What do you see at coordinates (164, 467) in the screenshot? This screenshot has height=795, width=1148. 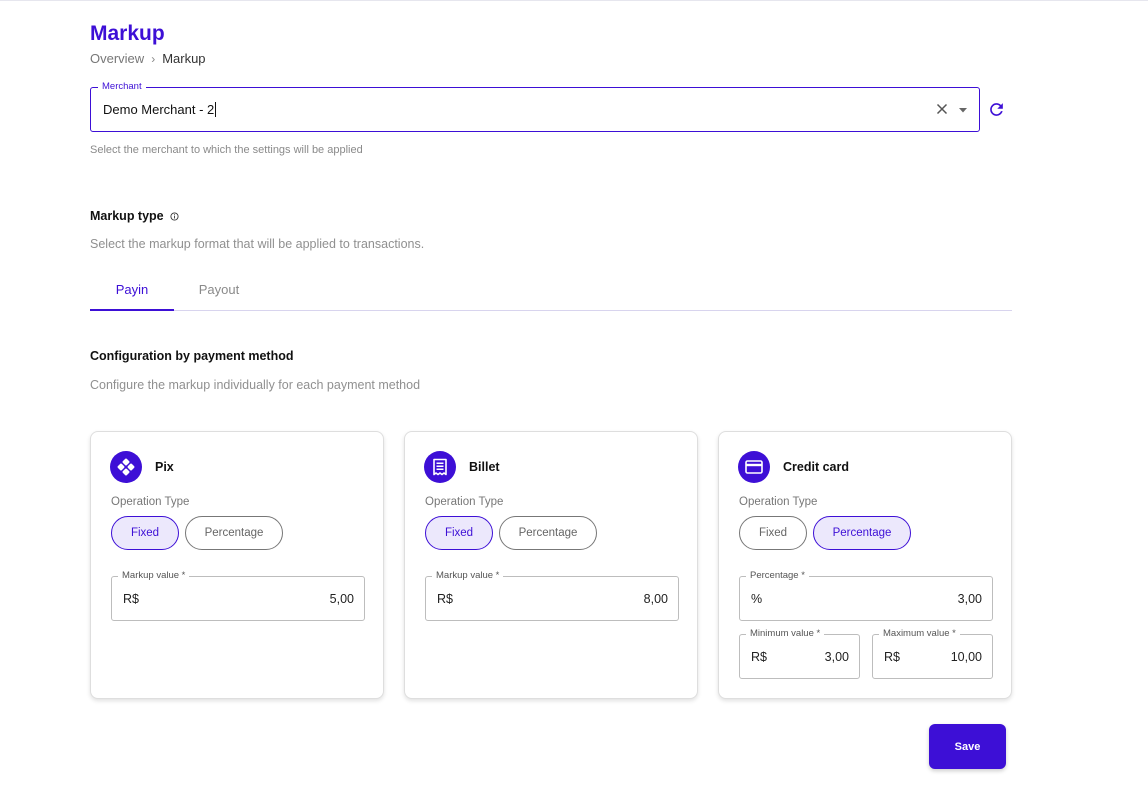 I see `card-title: Pix` at bounding box center [164, 467].